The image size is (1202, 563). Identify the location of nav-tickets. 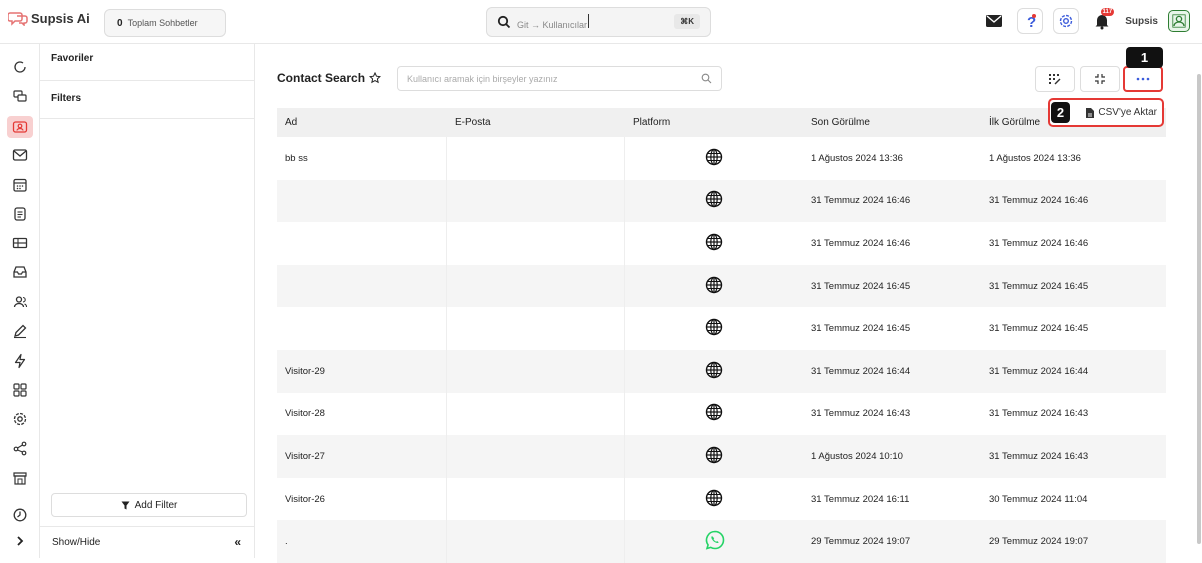
(20, 243).